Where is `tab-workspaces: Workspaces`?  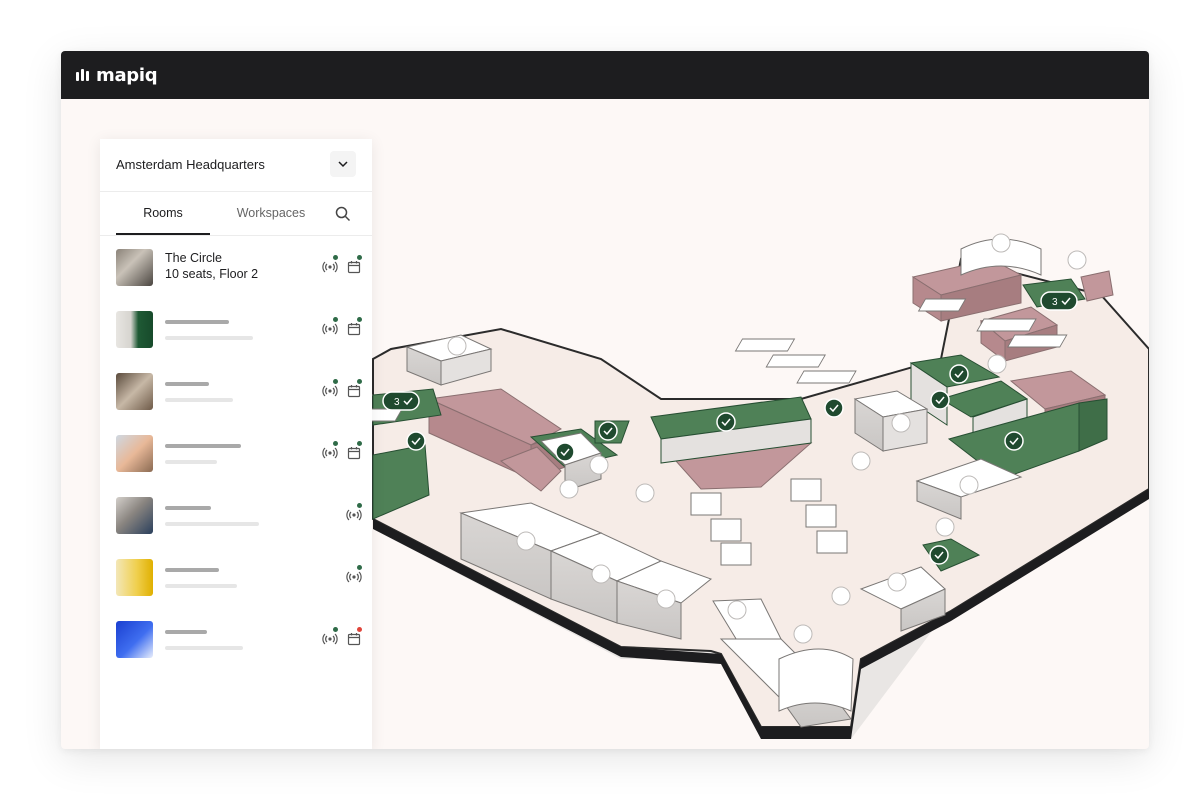 tab-workspaces: Workspaces is located at coordinates (271, 213).